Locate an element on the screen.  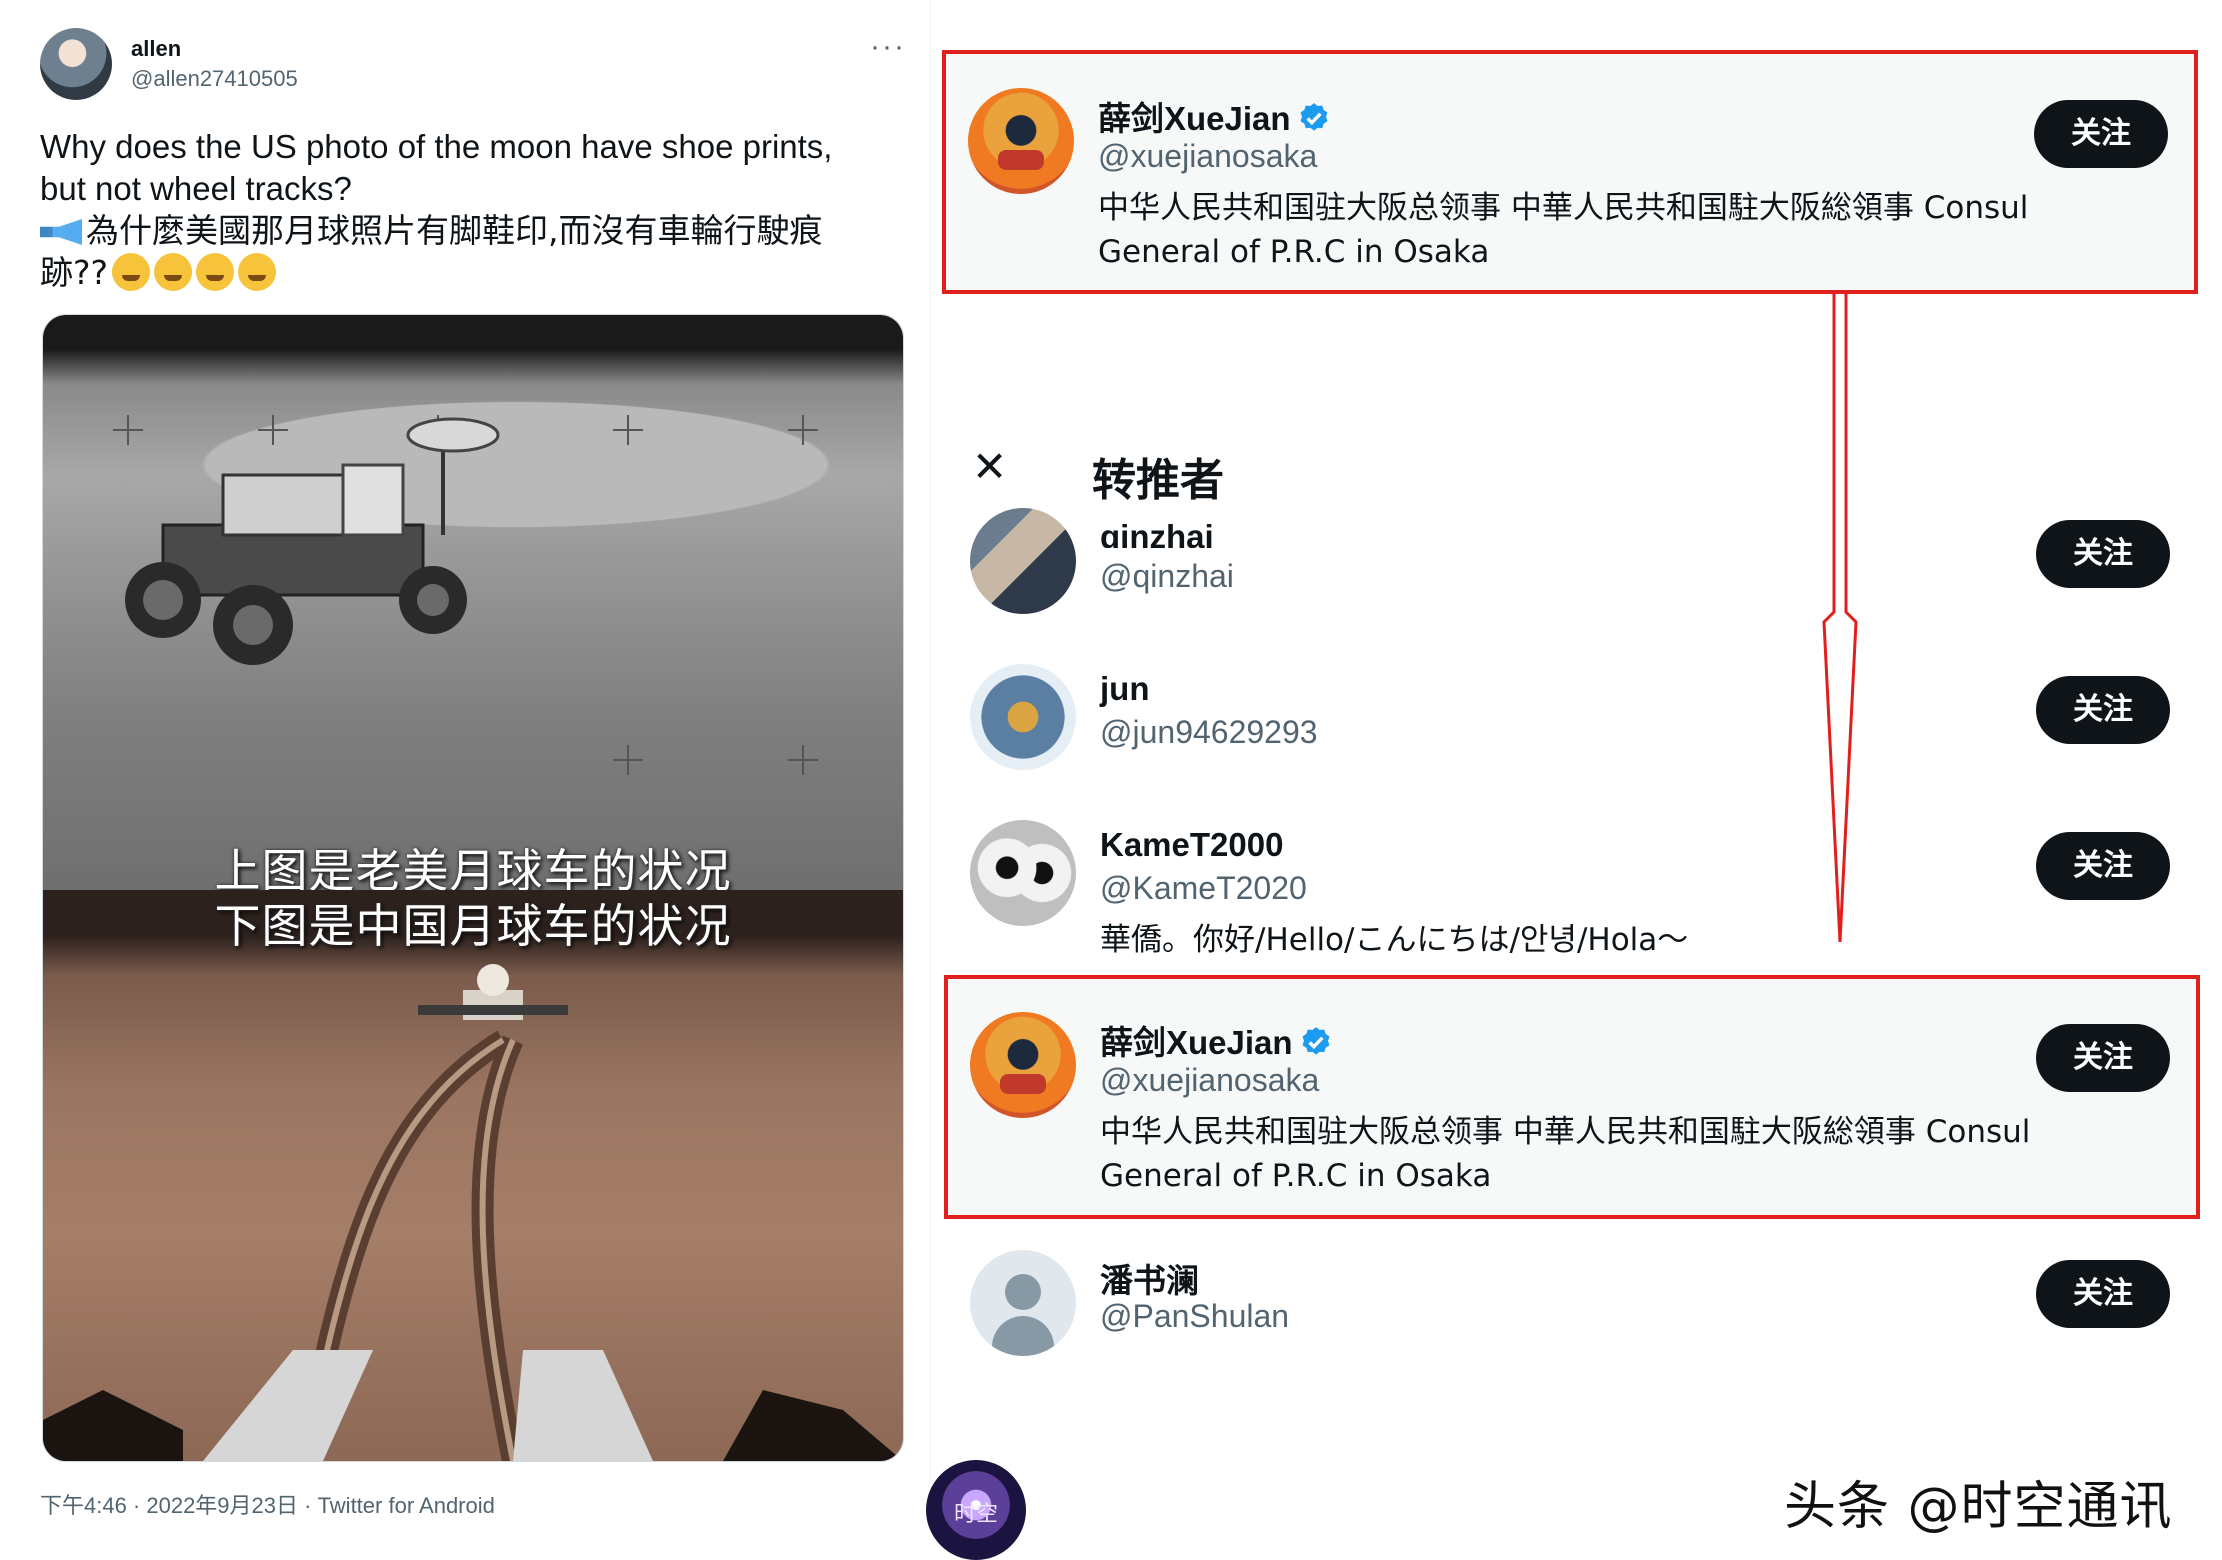
user-bio: 華僑。你好/Hello/こんにちは/안녕/Hola〜 is located at coordinates (1394, 940).